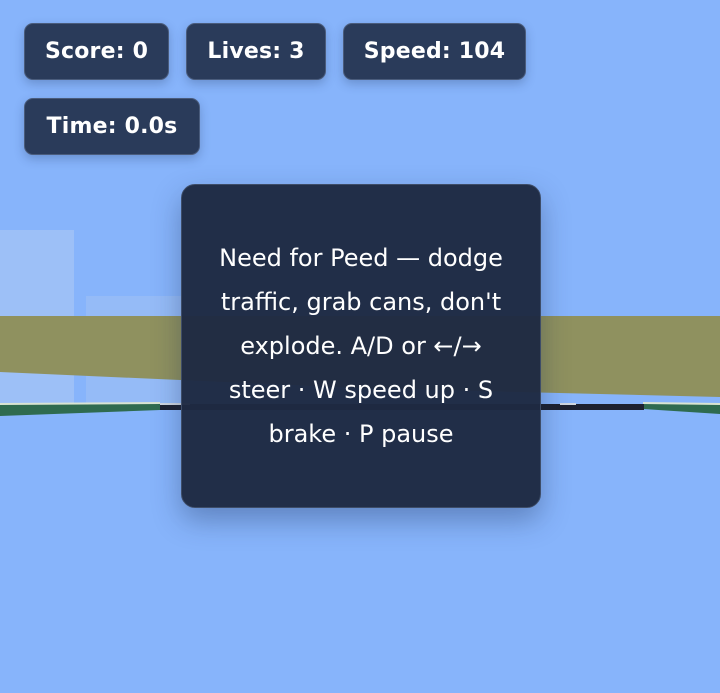 The image size is (720, 693). Describe the element at coordinates (434, 51) in the screenshot. I see `speed-display: Speed: 104` at that location.